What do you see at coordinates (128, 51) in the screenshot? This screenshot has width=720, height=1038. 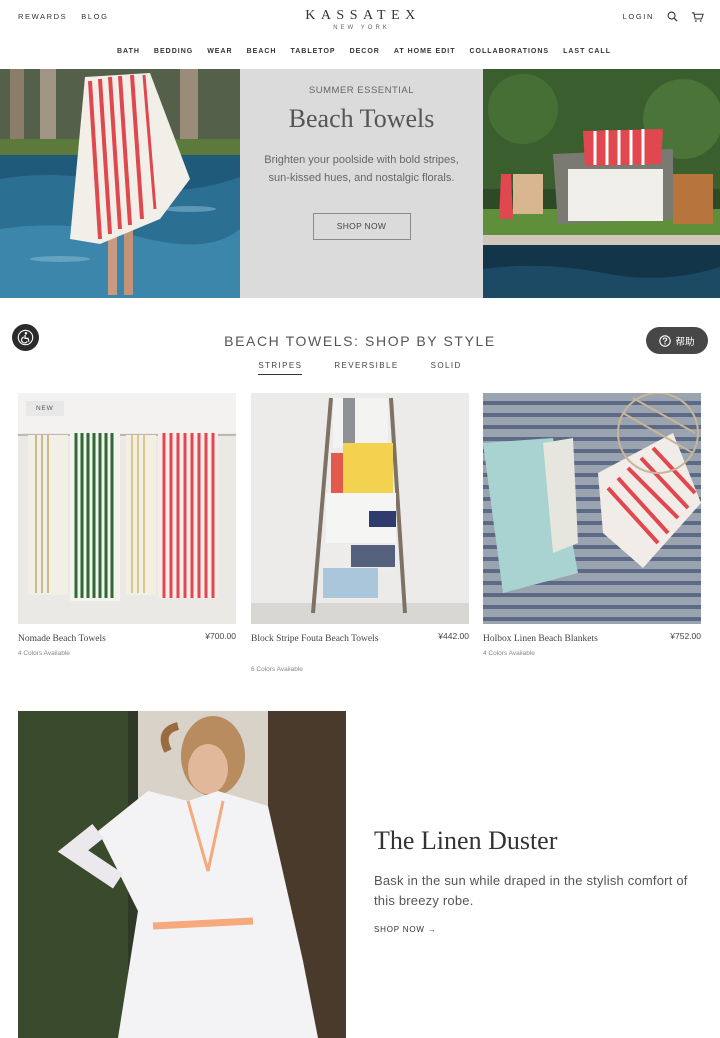 I see `nav-bath: BATH` at bounding box center [128, 51].